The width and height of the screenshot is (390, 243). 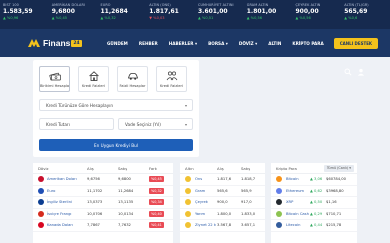 What do you see at coordinates (246, 190) in the screenshot?
I see `sell-price: 565,9` at bounding box center [246, 190].